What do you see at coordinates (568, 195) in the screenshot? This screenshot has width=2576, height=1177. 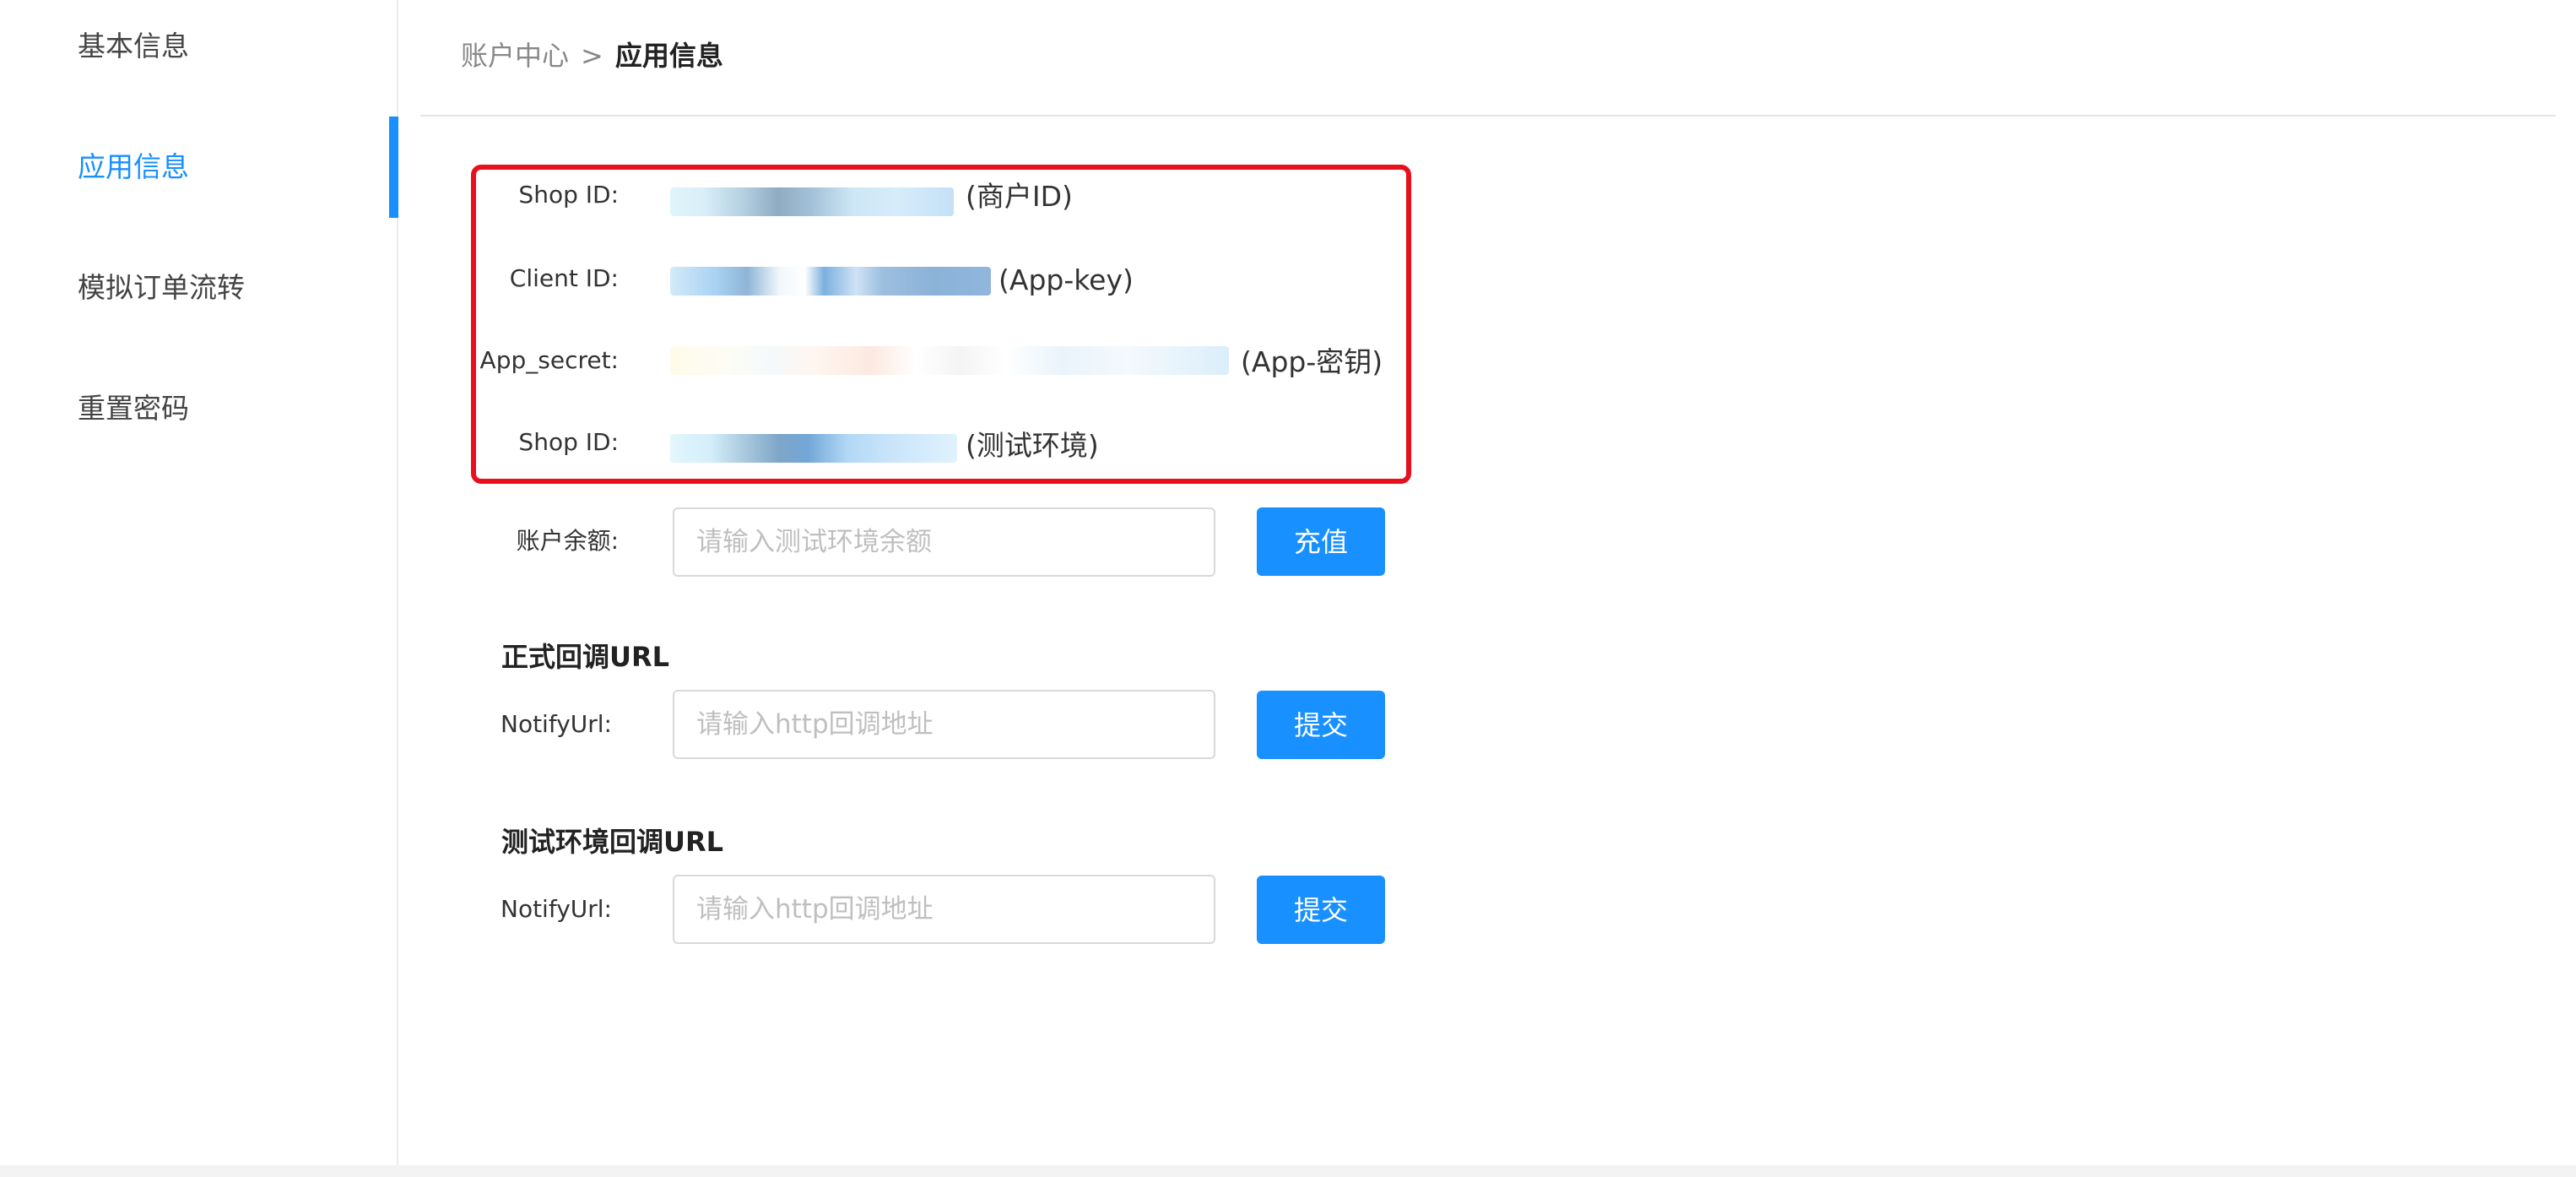 I see `shop-id-label: Shop ID:` at bounding box center [568, 195].